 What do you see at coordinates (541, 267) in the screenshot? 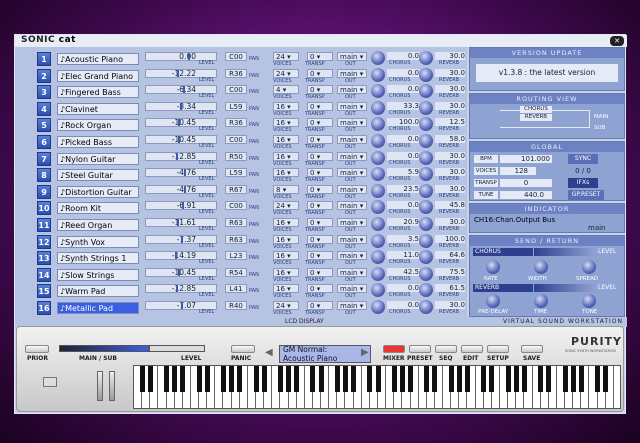
I see `width-knob` at bounding box center [541, 267].